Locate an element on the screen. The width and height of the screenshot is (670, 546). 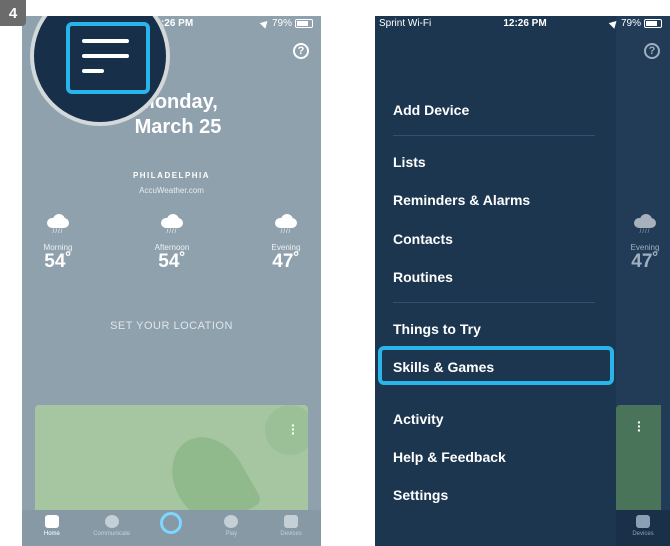
leaf-illustration is located at coordinates (210, 469).